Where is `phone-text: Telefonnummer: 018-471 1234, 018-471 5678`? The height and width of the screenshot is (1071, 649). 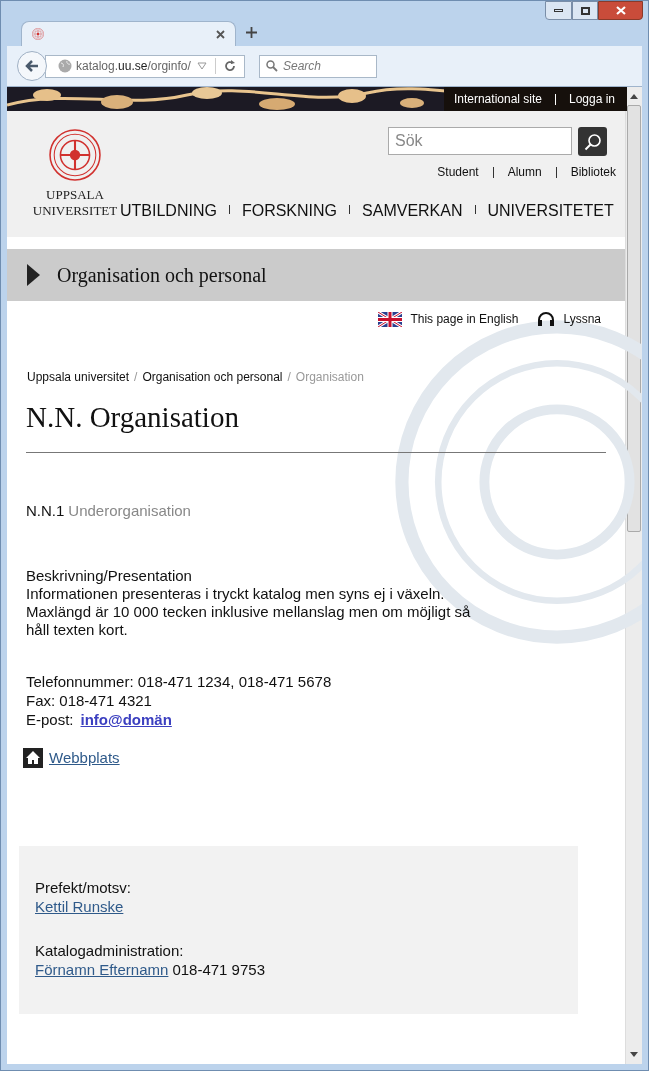 phone-text: Telefonnummer: 018-471 1234, 018-471 5678 is located at coordinates (179, 681).